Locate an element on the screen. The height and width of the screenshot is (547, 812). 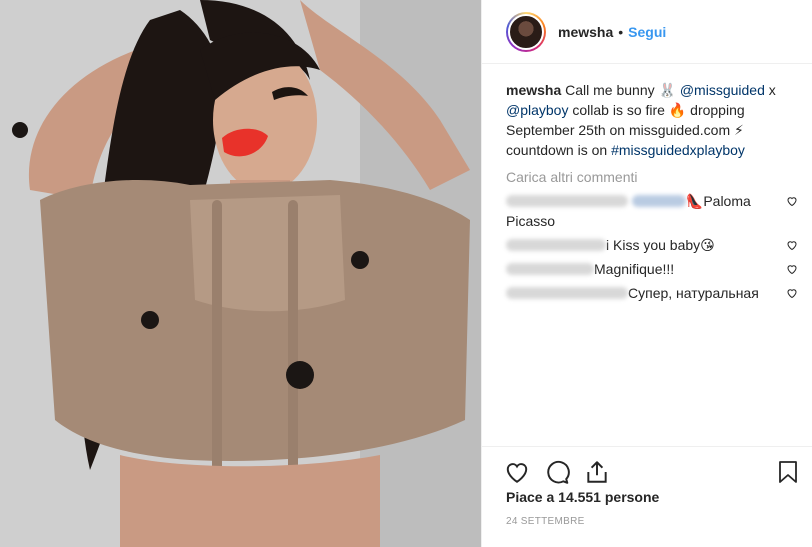
caption-text: Call me bunny 🐰 is located at coordinates (620, 90).